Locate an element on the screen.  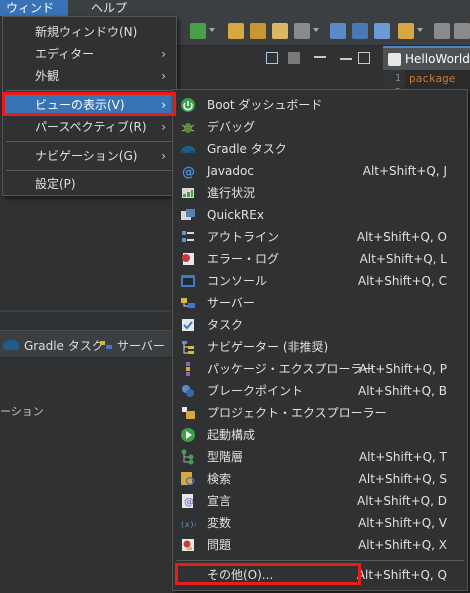
menu-item-preferences: 設定(P) is located at coordinates (89, 184).